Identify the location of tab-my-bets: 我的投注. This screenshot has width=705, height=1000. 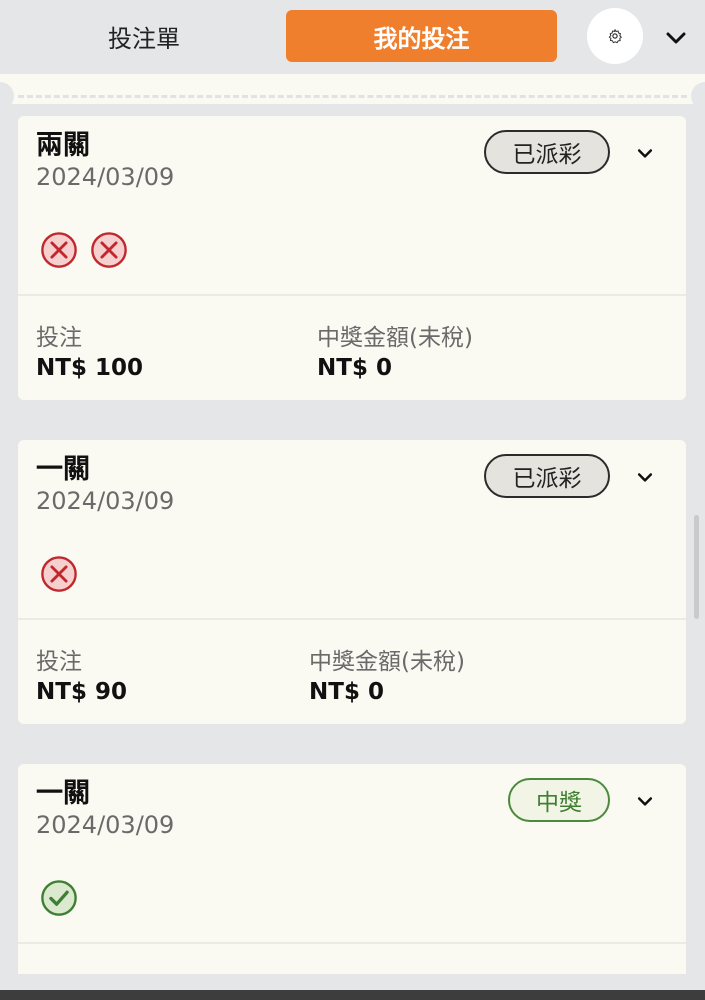
(421, 36).